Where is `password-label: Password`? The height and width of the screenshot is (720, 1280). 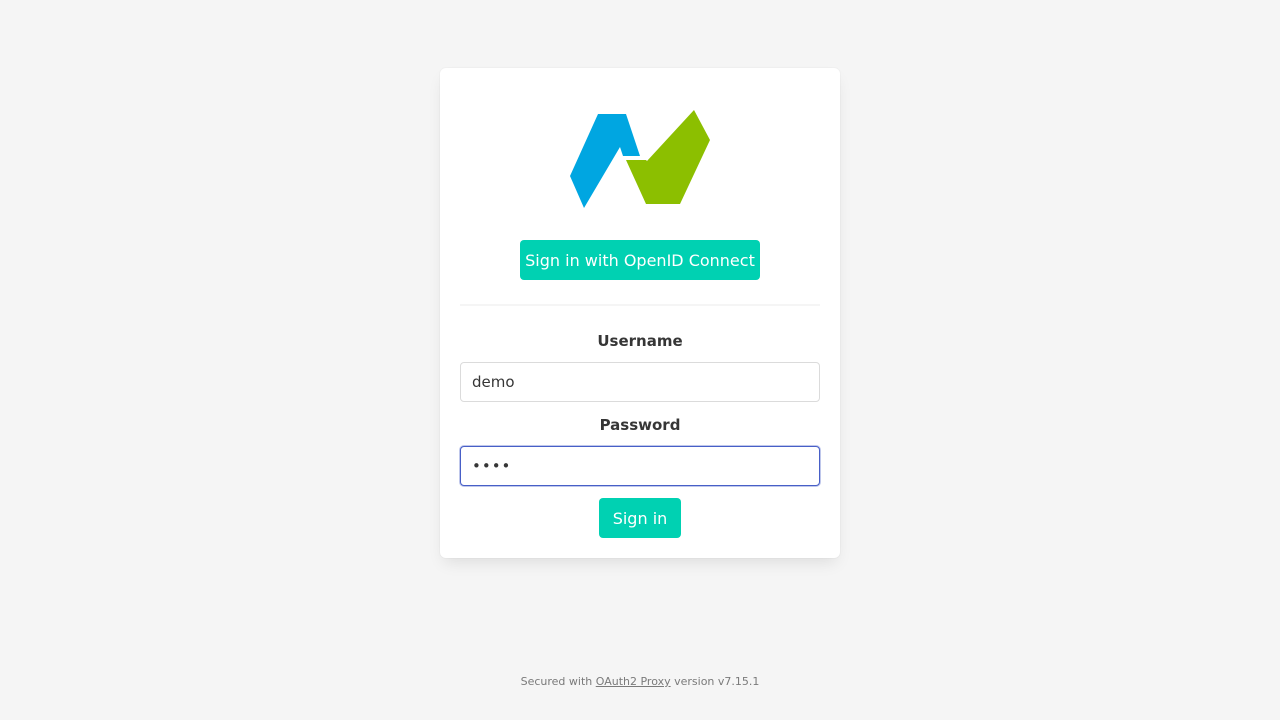 password-label: Password is located at coordinates (640, 425).